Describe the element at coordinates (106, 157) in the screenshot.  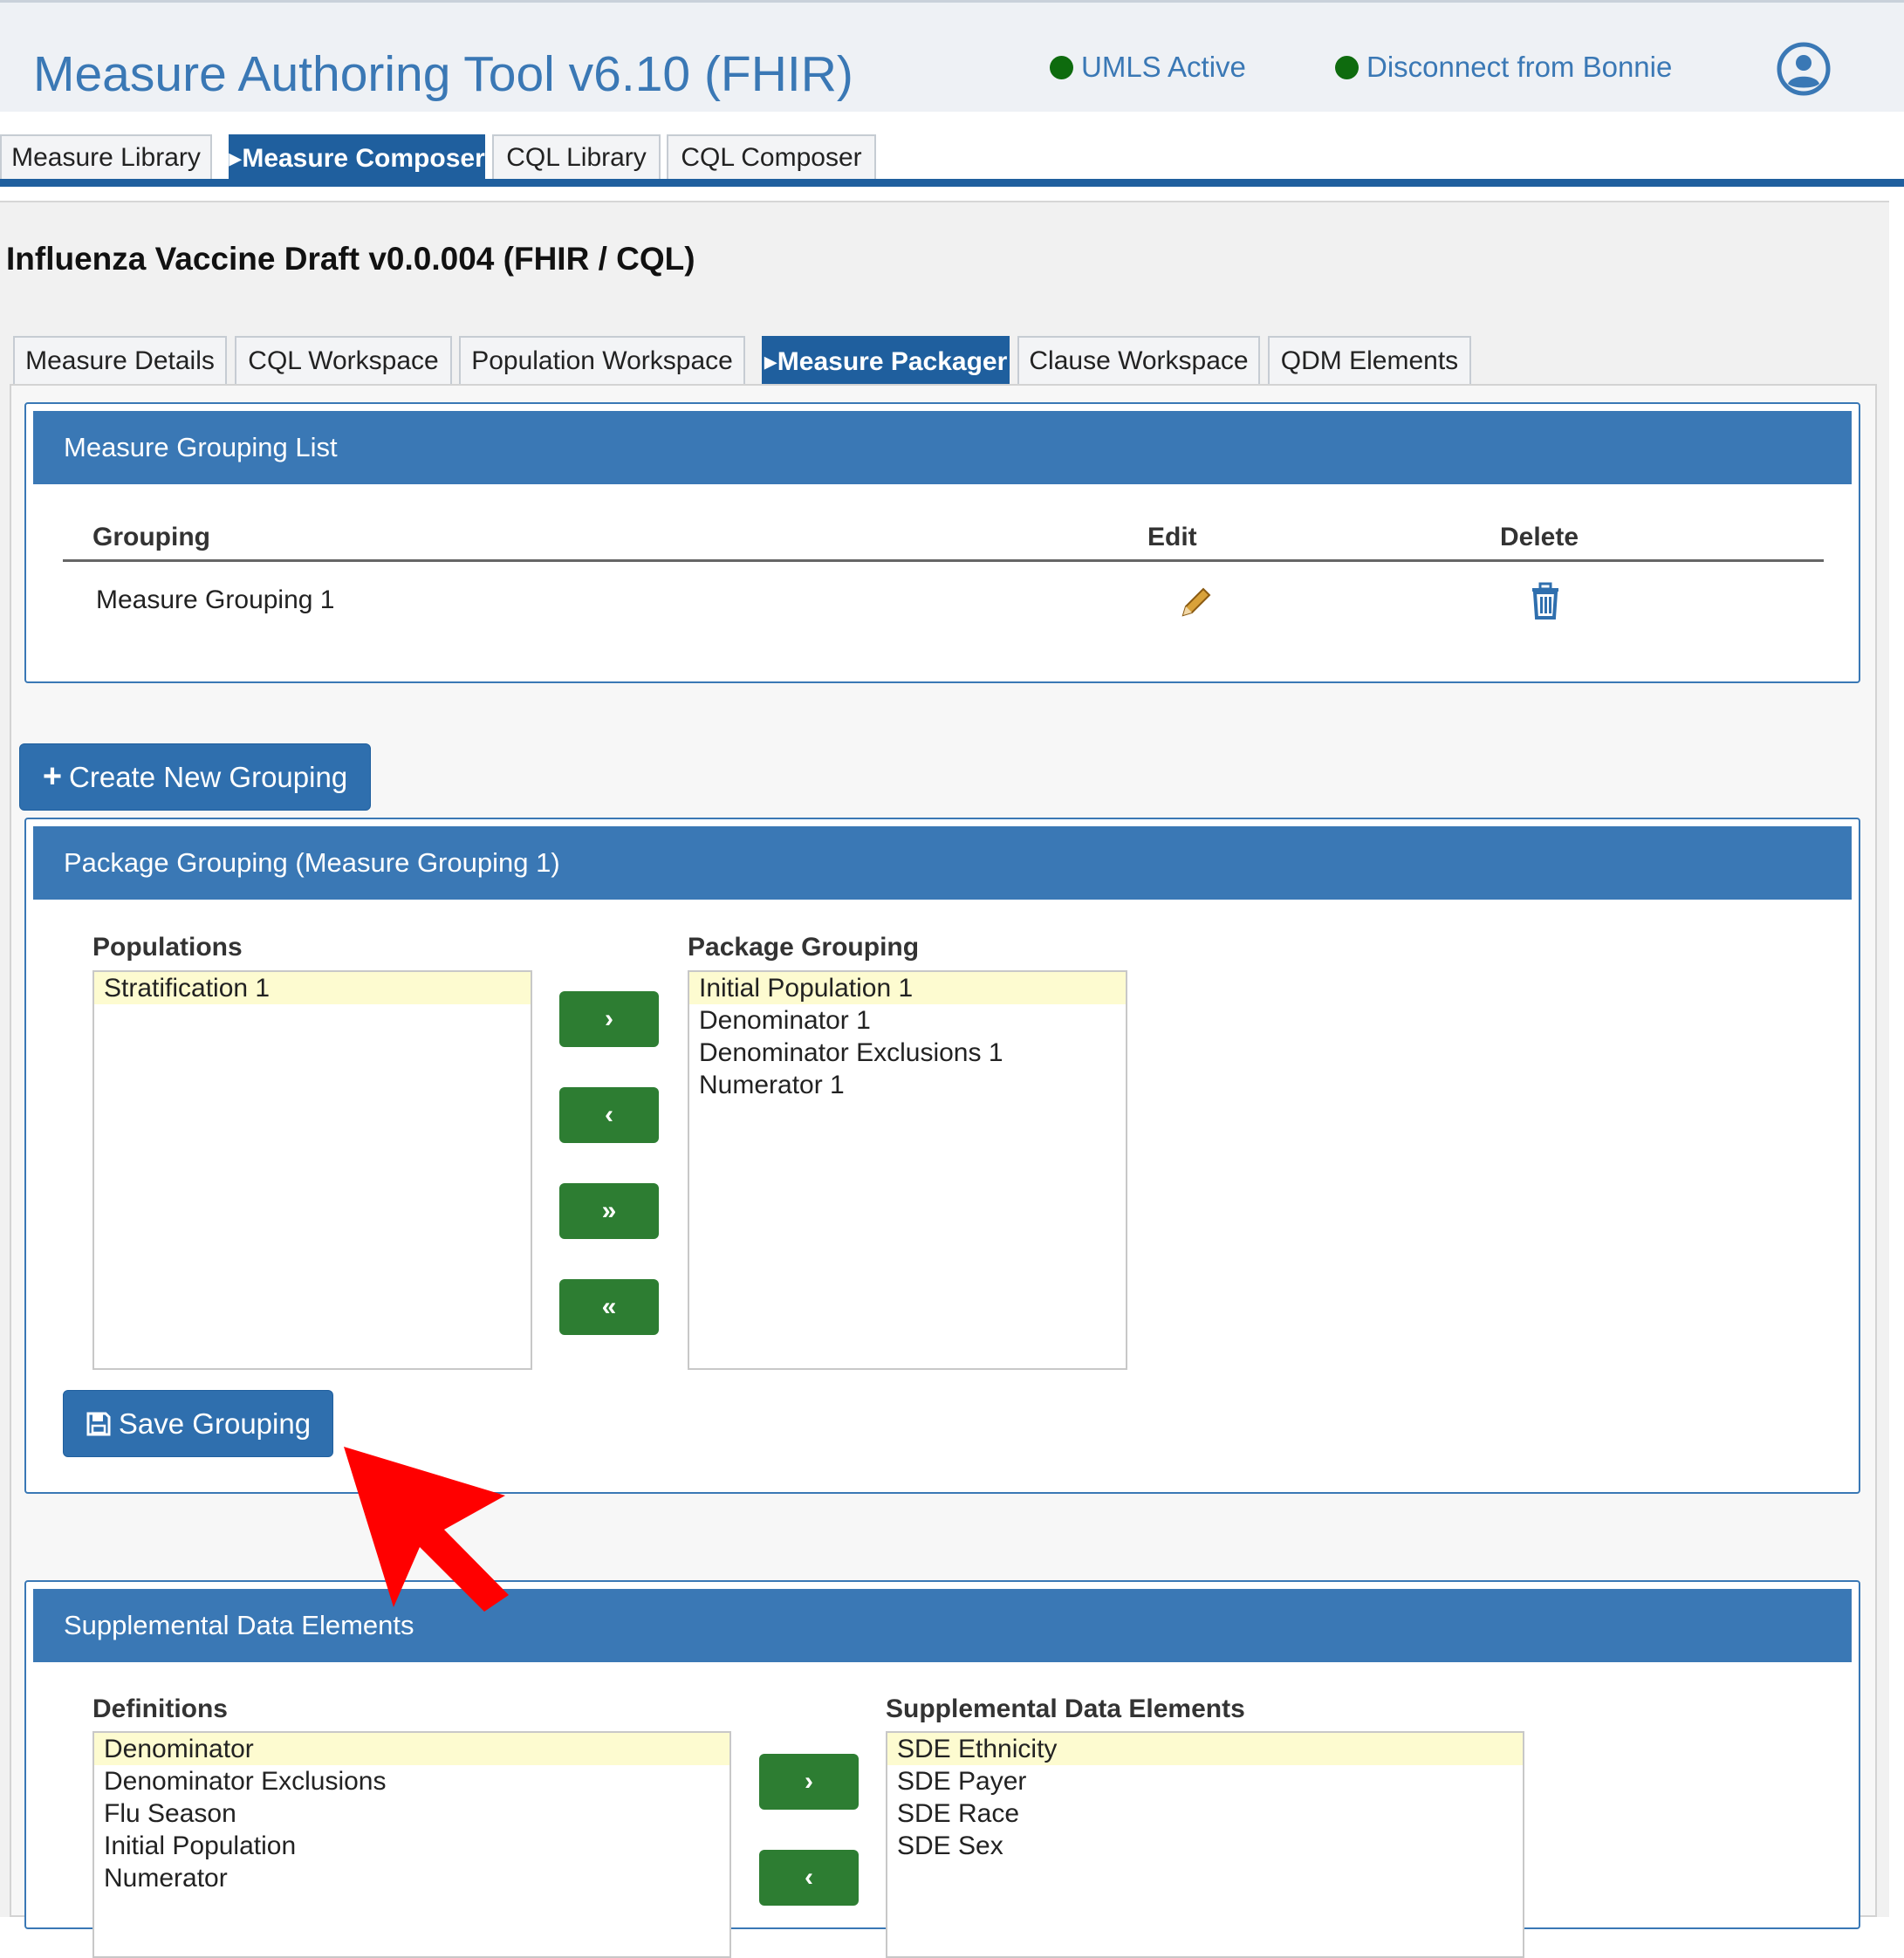
I see `tab-measure-library: Measure Library` at that location.